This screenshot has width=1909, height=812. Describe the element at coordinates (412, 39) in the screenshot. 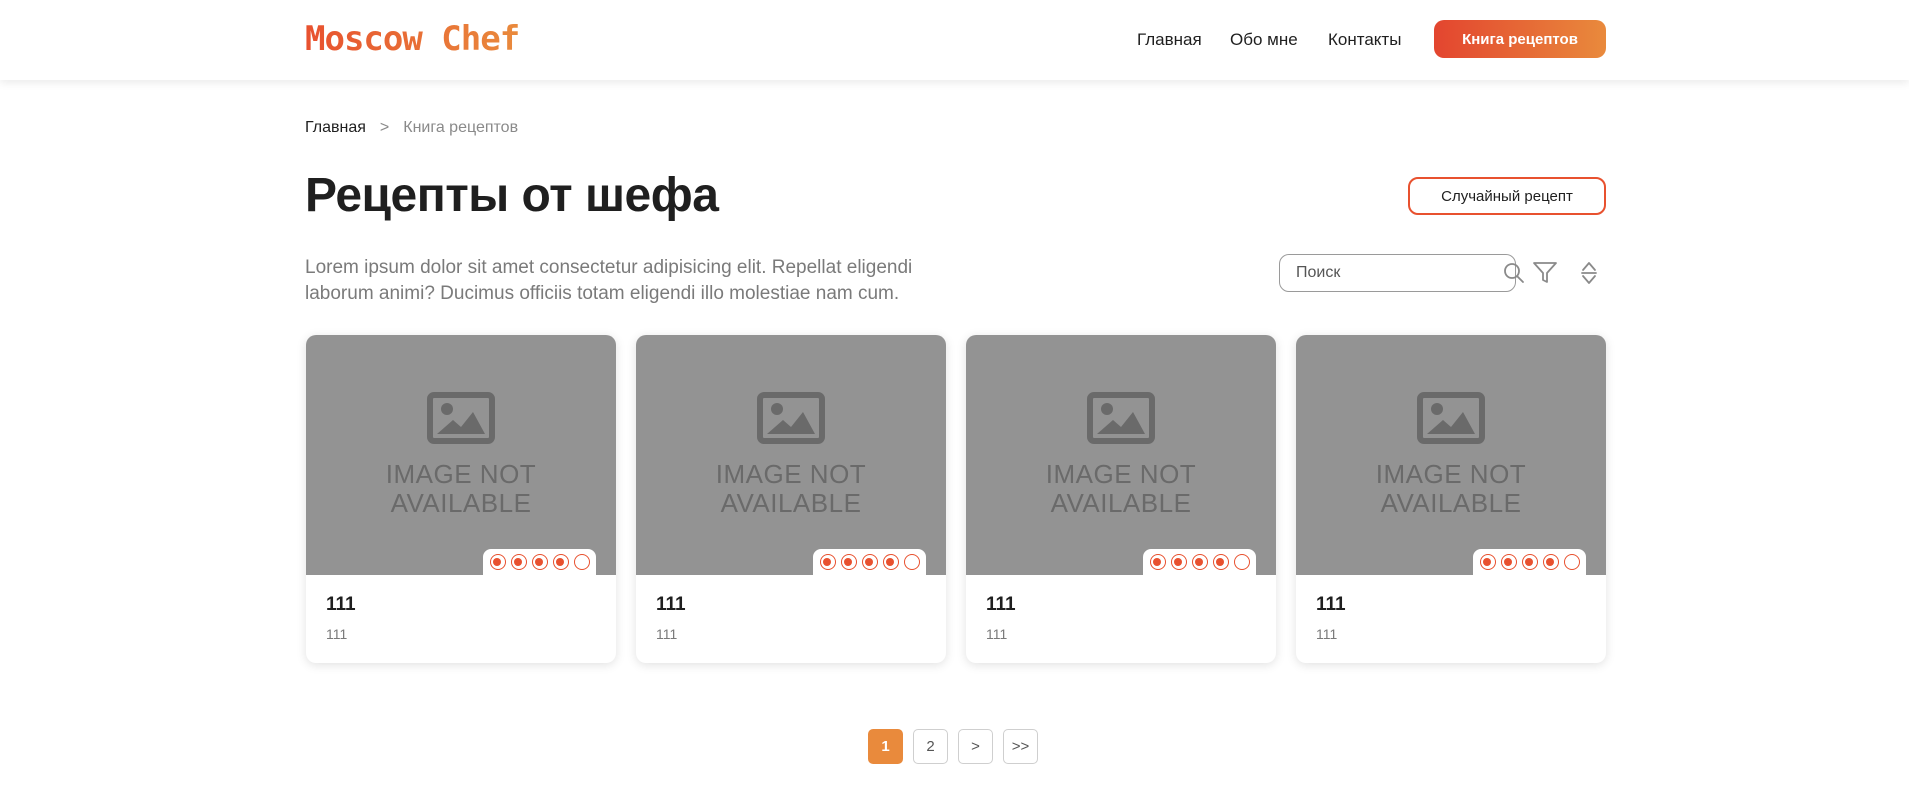

I see `site-logo: Moscow Chef` at that location.